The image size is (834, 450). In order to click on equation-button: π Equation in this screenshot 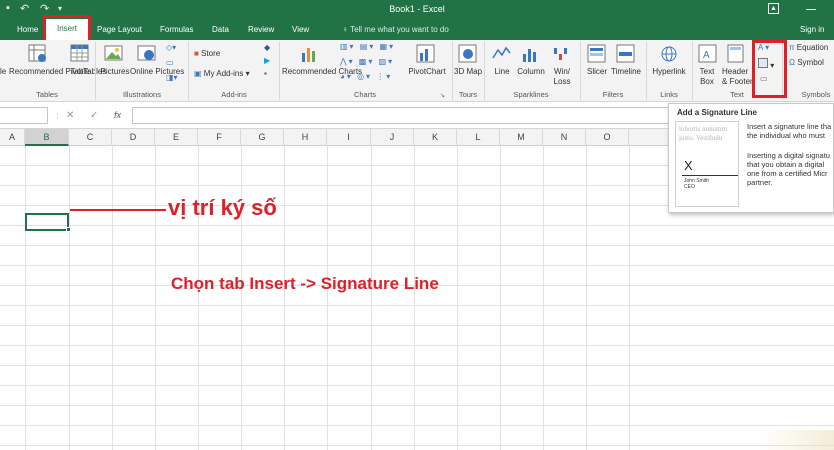, I will do `click(808, 47)`.